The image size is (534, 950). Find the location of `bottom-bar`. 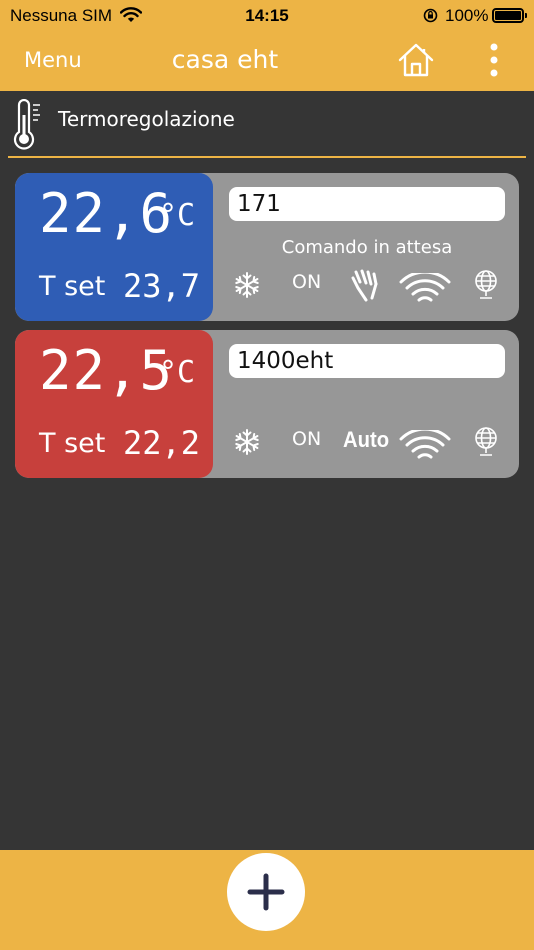

bottom-bar is located at coordinates (267, 900).